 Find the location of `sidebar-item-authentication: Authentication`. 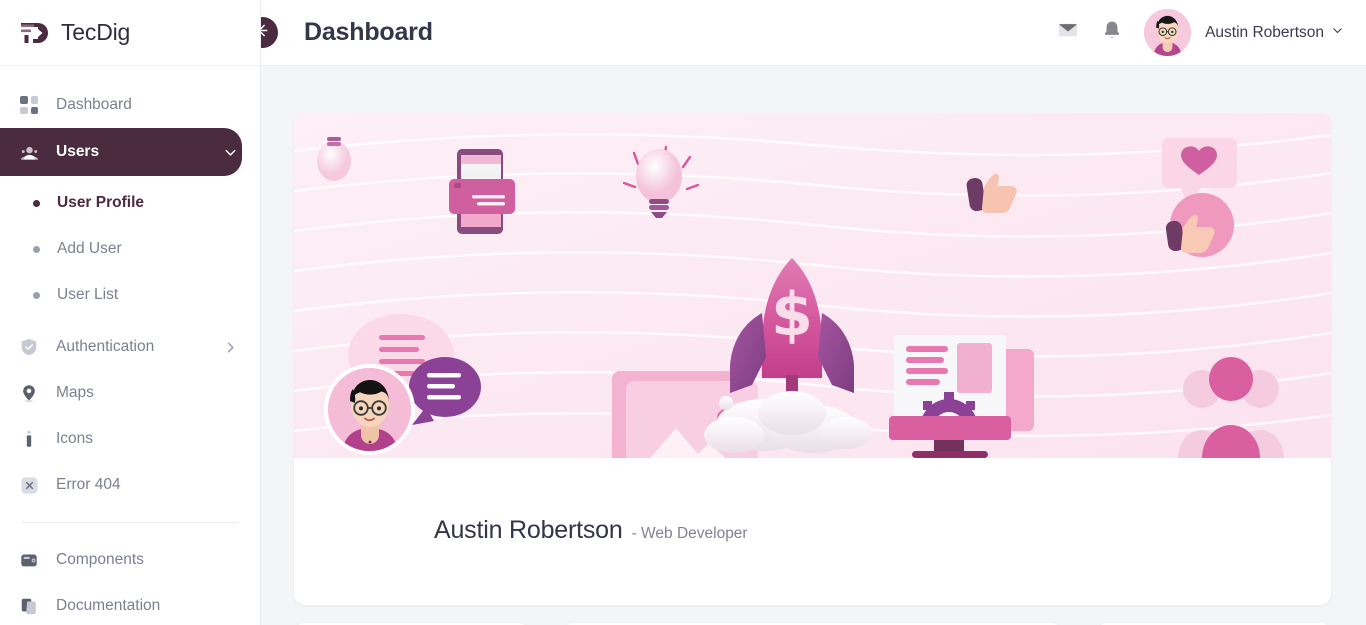

sidebar-item-authentication: Authentication is located at coordinates (130, 347).